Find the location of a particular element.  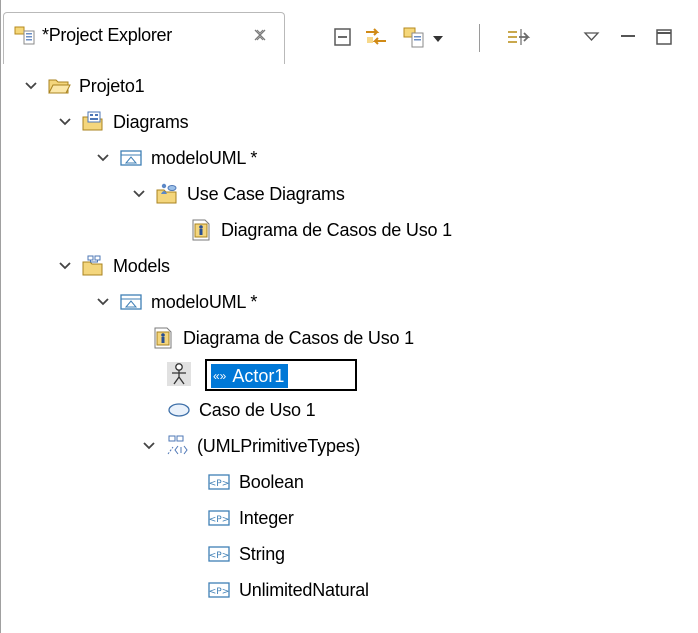

project-explorer-icon is located at coordinates (24, 35).